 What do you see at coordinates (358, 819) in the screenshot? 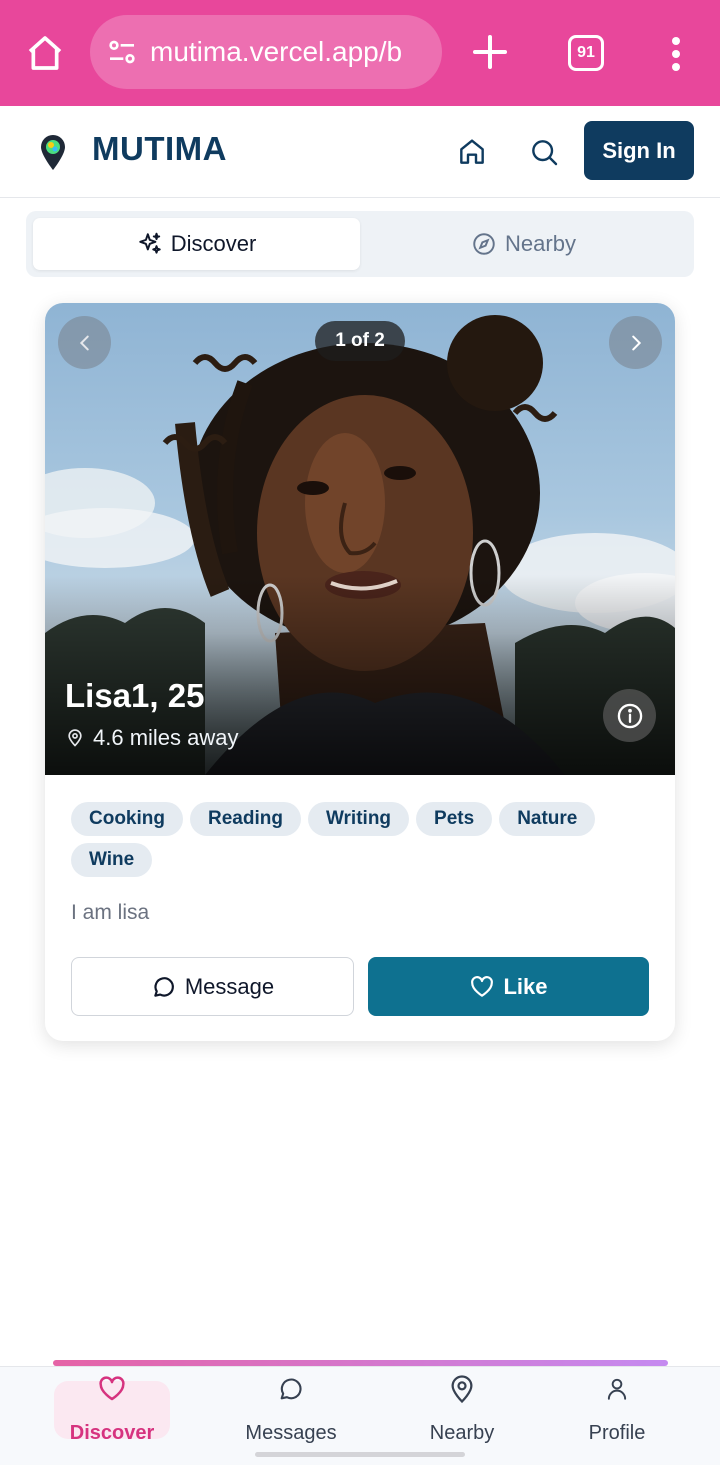
I see `interest-tag: Writing` at bounding box center [358, 819].